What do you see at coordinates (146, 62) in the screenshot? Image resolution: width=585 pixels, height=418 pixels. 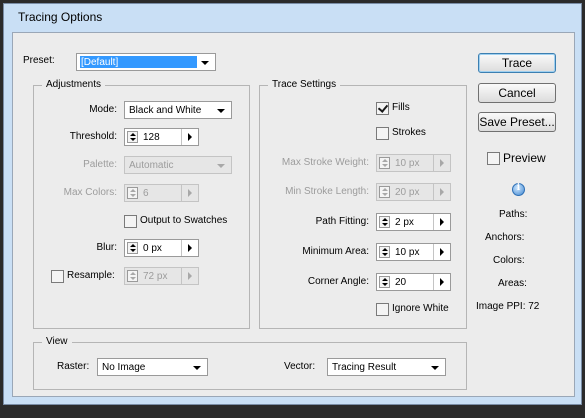 I see `preset-select: [Default]` at bounding box center [146, 62].